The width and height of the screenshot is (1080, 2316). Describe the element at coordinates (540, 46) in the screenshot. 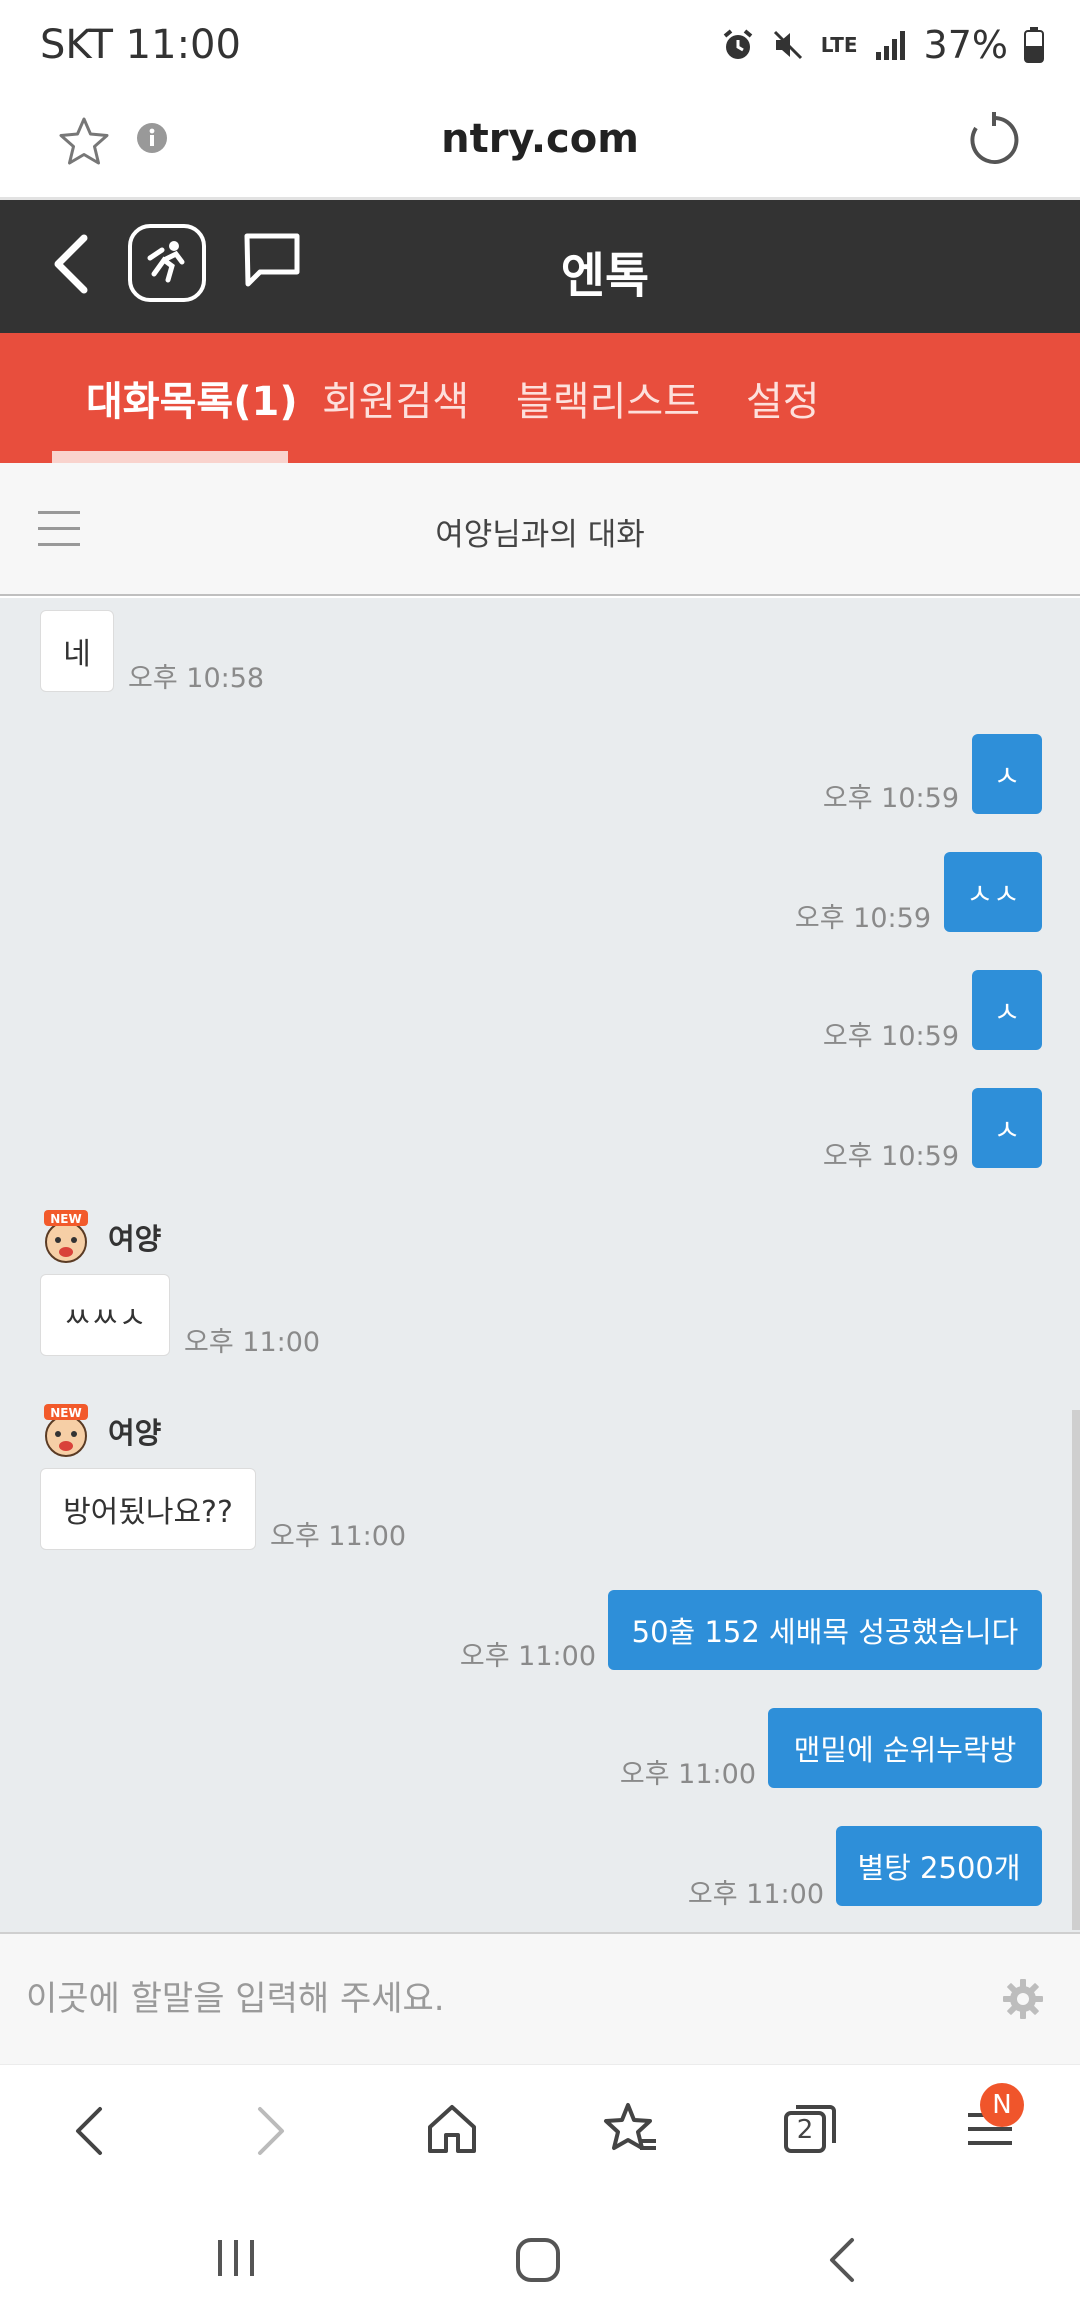

I see `status-bar: SKT 11:00 LTE 37%` at that location.